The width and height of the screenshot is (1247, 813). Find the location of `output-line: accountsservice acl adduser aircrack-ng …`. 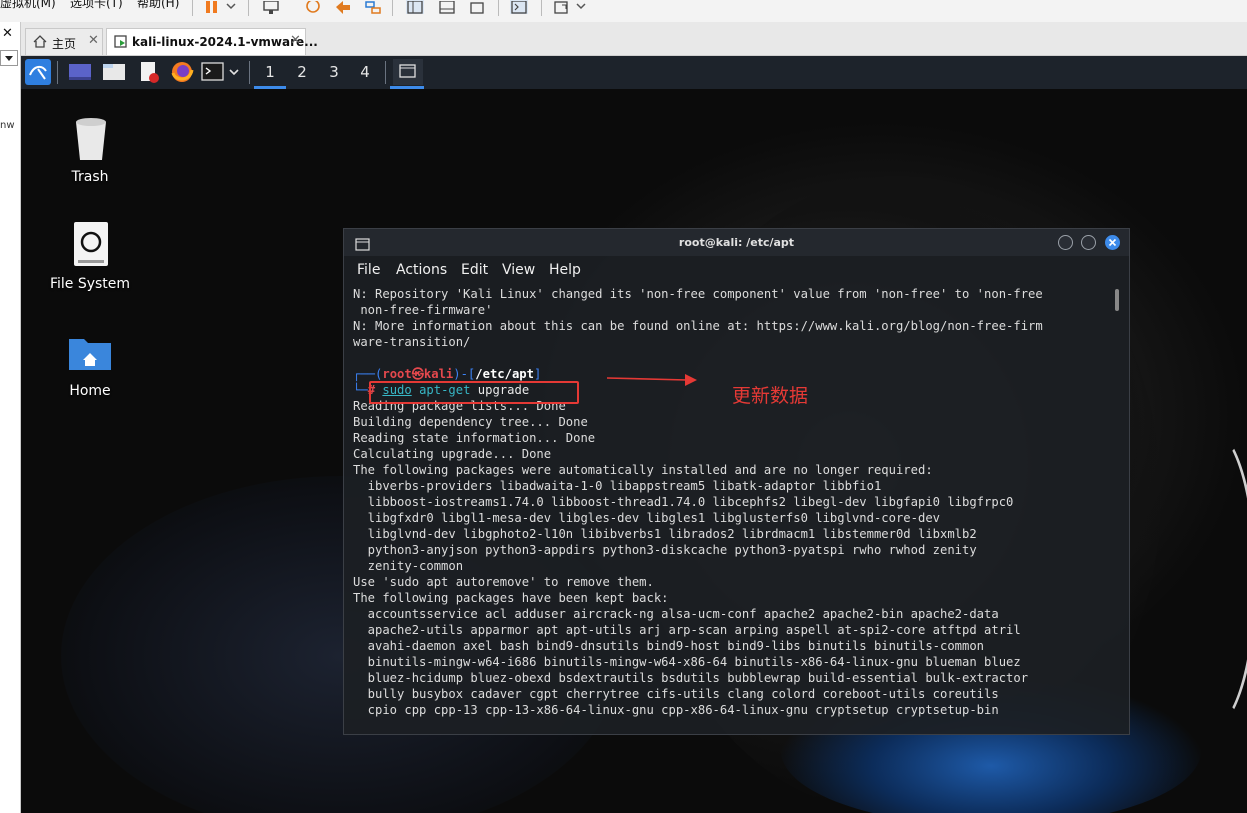

output-line: accountsservice acl adduser aircrack-ng … is located at coordinates (676, 614).